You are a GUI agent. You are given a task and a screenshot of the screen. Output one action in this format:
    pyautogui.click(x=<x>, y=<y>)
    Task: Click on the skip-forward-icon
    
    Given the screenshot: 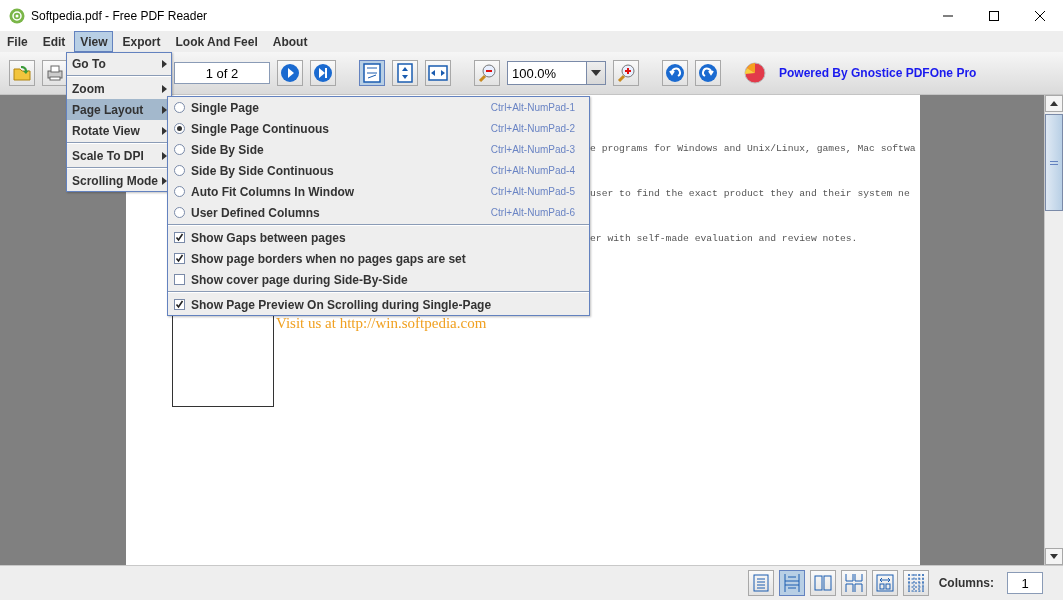 What is the action you would take?
    pyautogui.click(x=323, y=73)
    